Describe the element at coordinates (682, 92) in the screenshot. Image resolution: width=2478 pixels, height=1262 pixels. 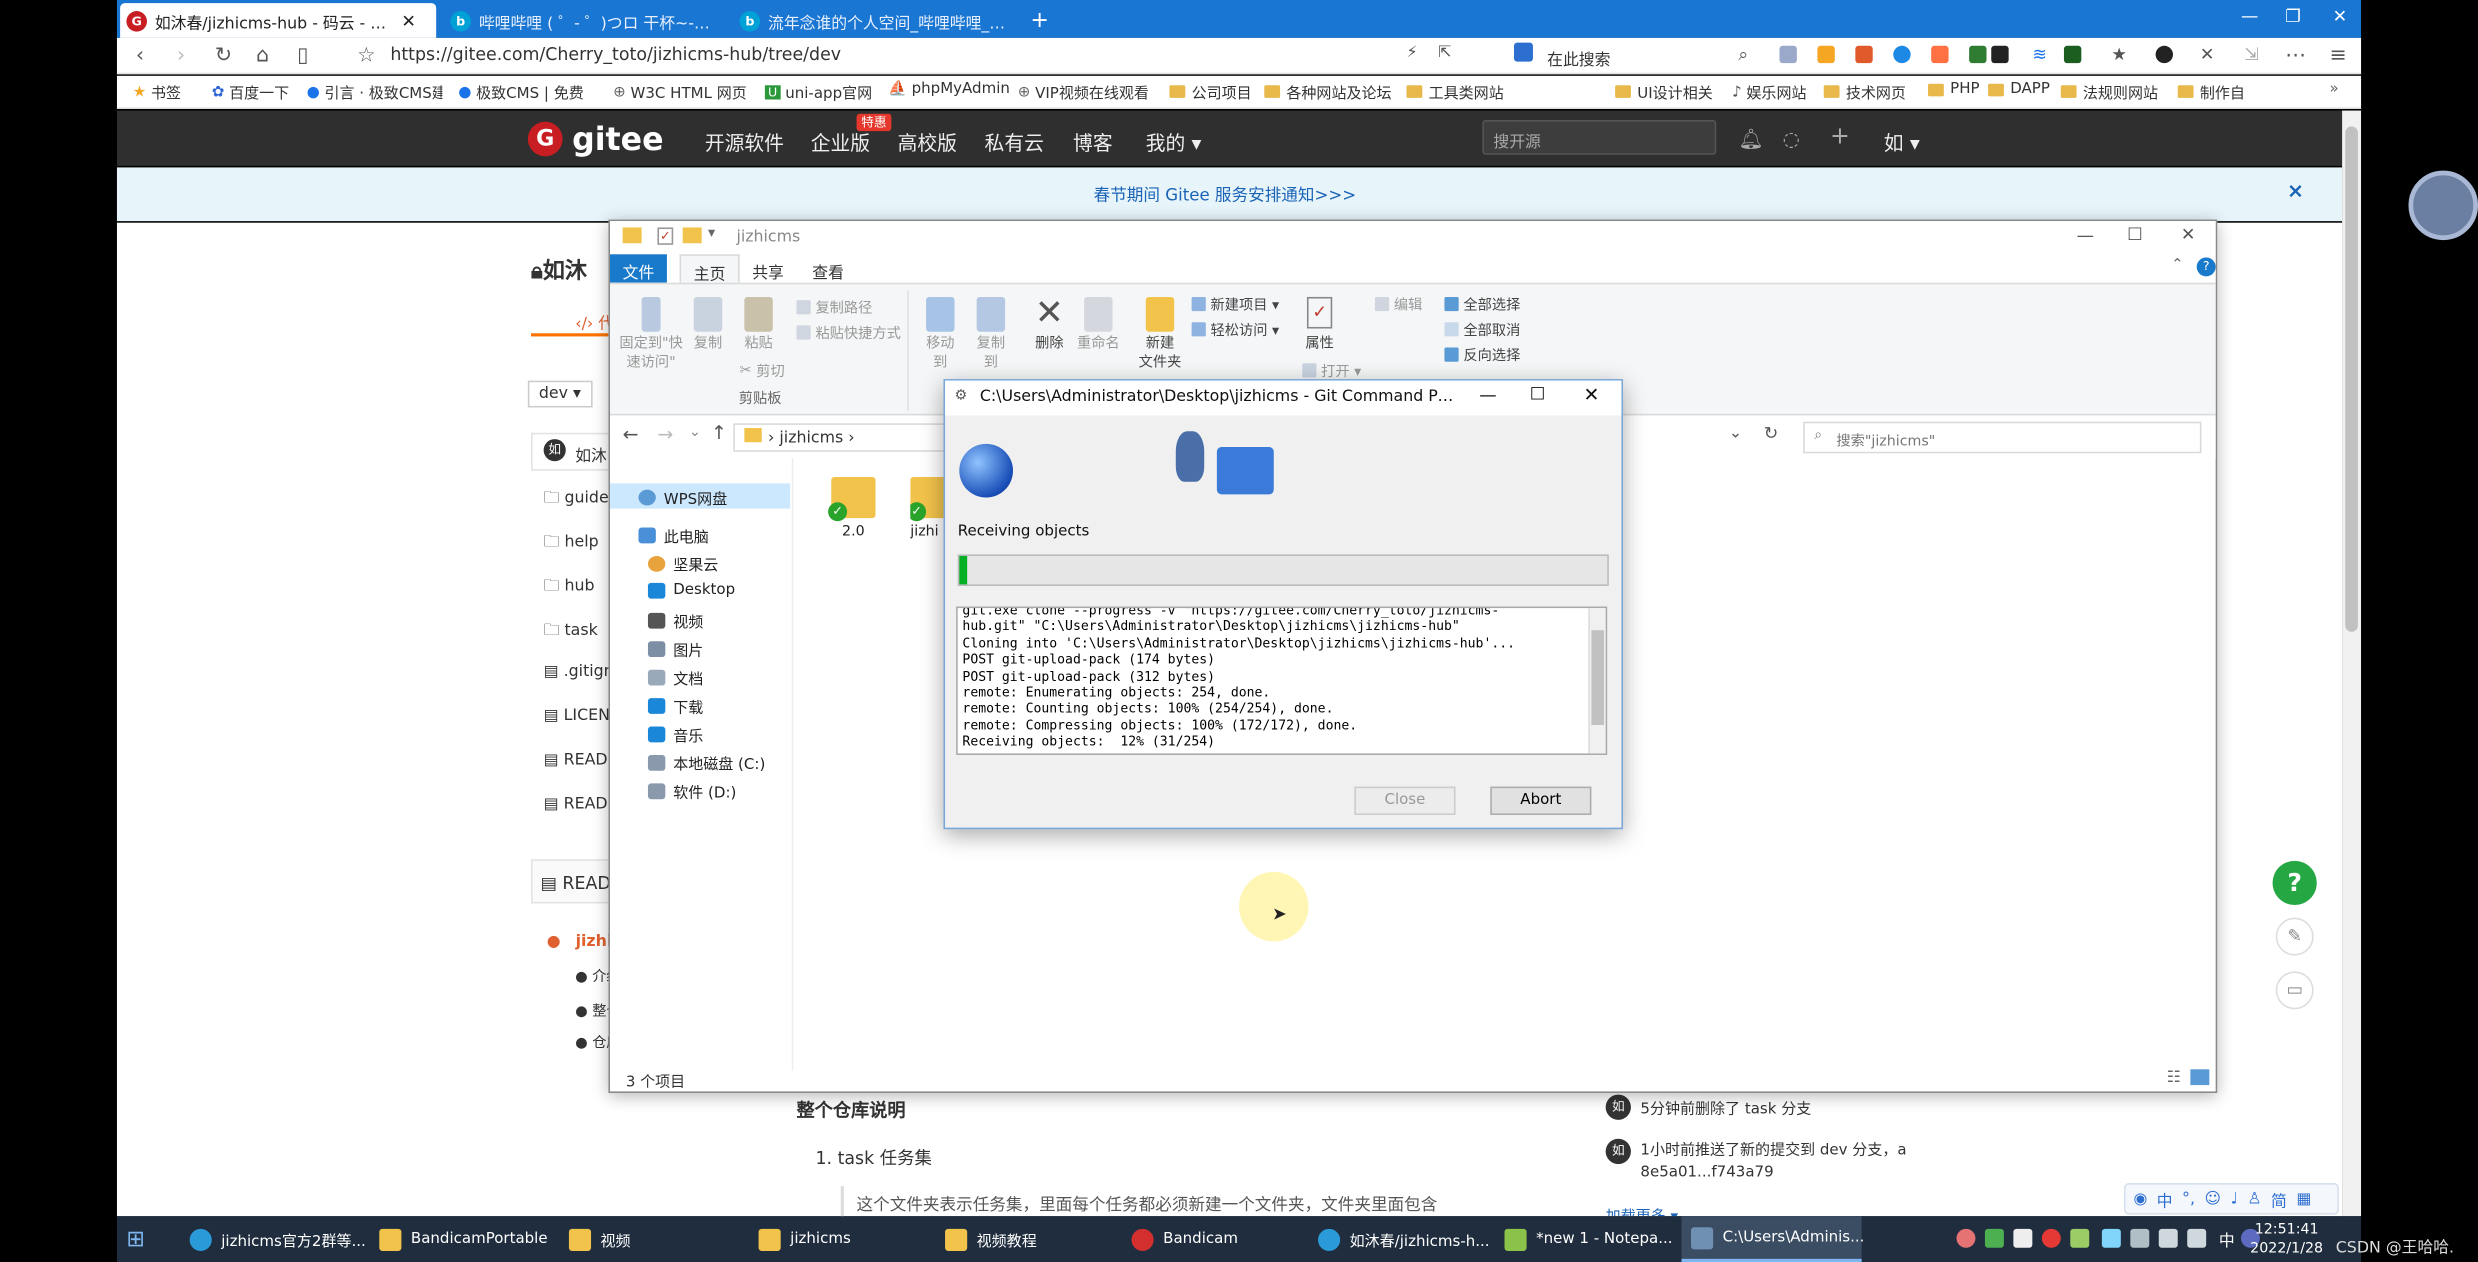
I see `bookmark-item: ⊕ W3C HTML 网页` at that location.